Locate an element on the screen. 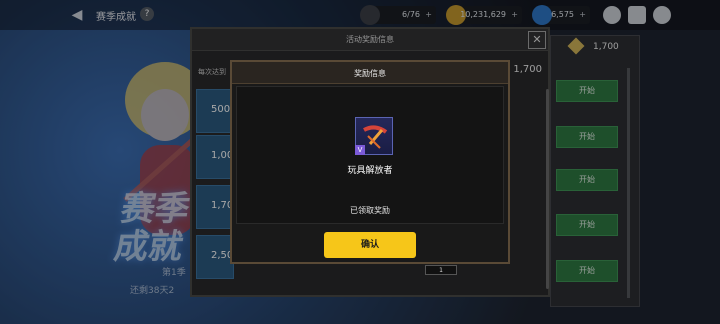 This screenshot has width=720, height=324. page-indicator: 1 is located at coordinates (441, 270).